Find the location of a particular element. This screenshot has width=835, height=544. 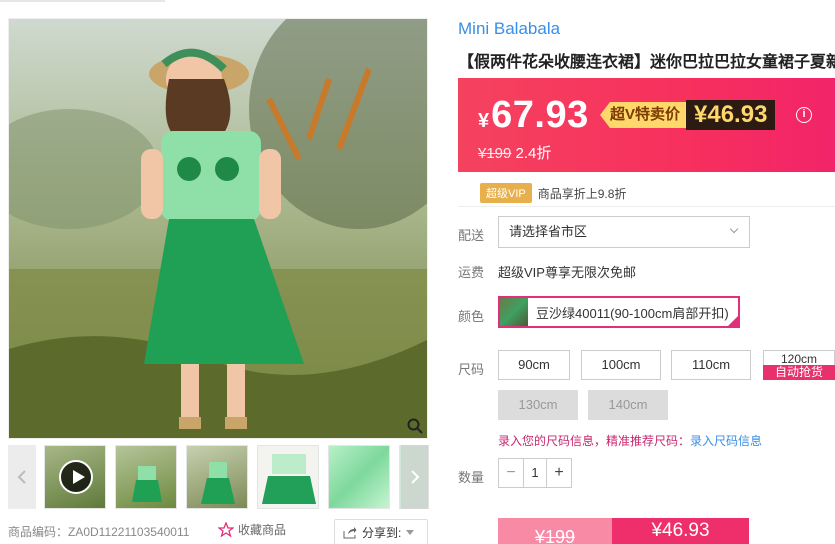

buy-original-price-button: ¥199 is located at coordinates (555, 531).